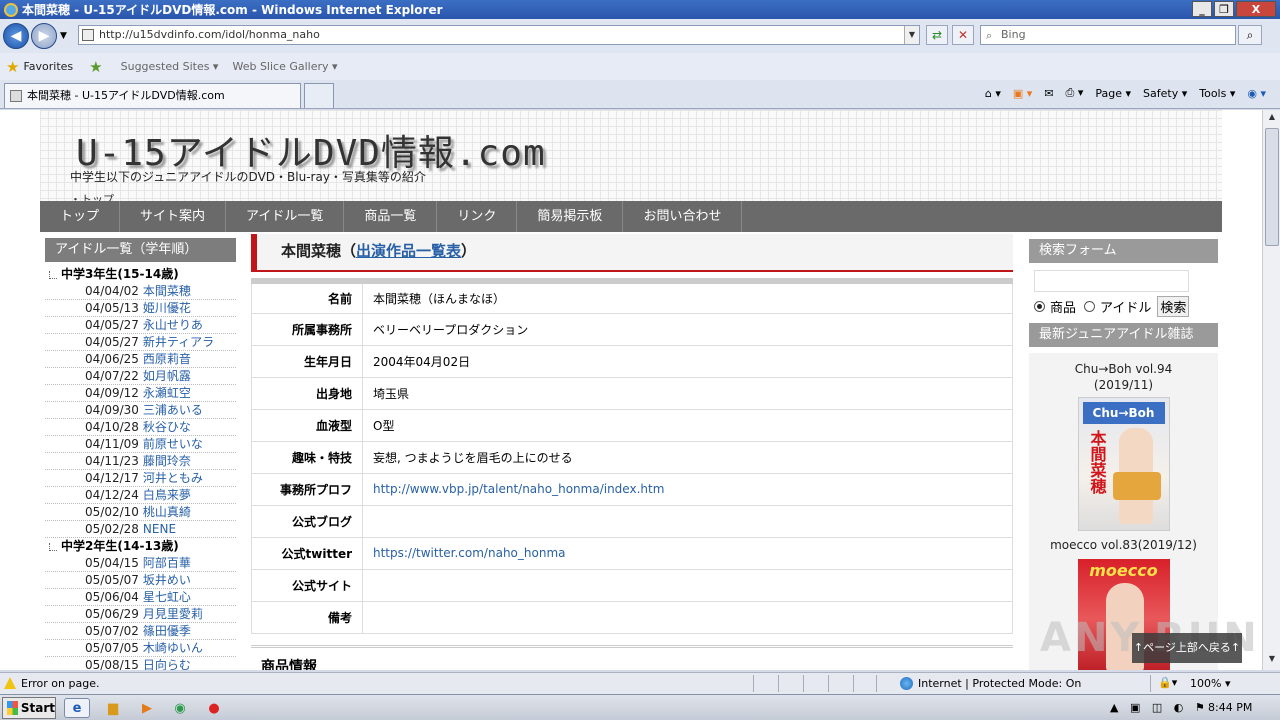 The width and height of the screenshot is (1280, 720). Describe the element at coordinates (1271, 390) in the screenshot. I see `vertical-scrollbar: ▲ ▼` at that location.